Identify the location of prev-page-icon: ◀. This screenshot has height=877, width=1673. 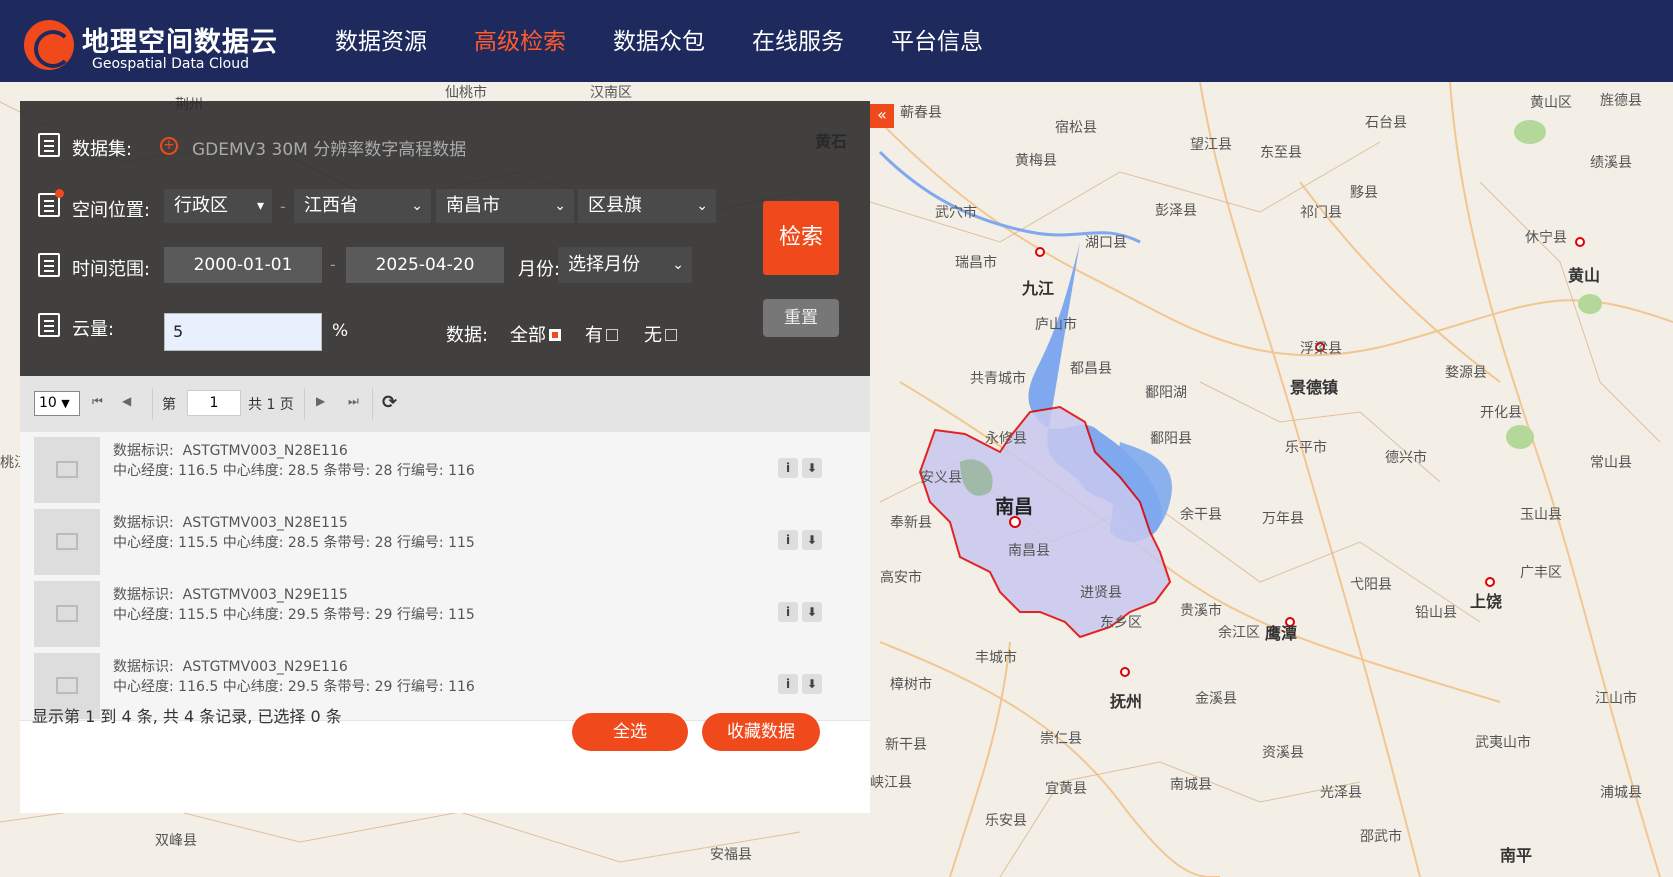
(126, 401).